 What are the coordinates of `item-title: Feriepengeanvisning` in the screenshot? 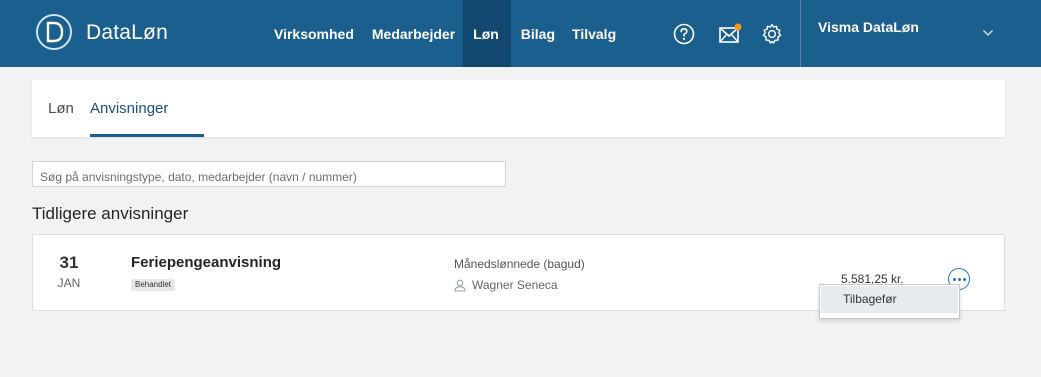 It's located at (206, 262).